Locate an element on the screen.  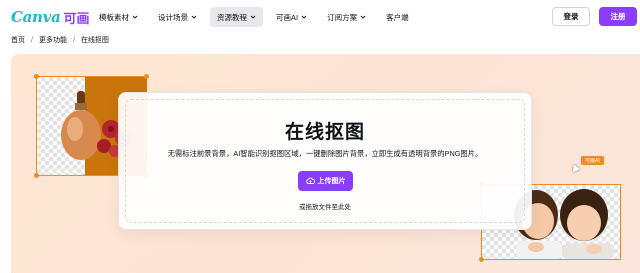
nav-item-canva-ai: 可画AI is located at coordinates (291, 17).